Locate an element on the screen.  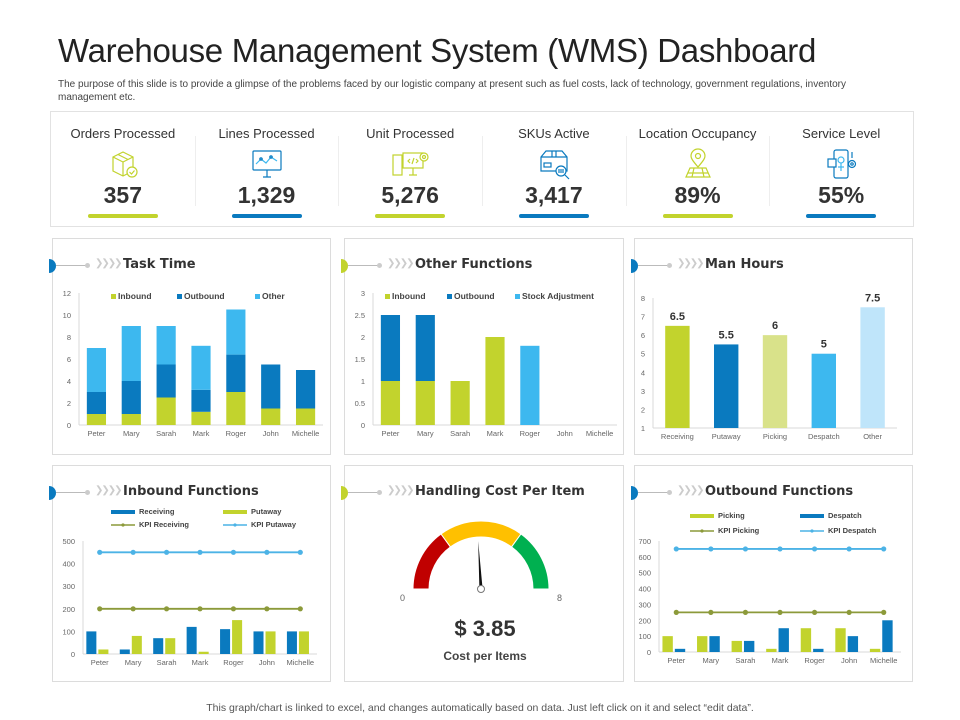
x-tick-label: Sarah is located at coordinates (167, 662).